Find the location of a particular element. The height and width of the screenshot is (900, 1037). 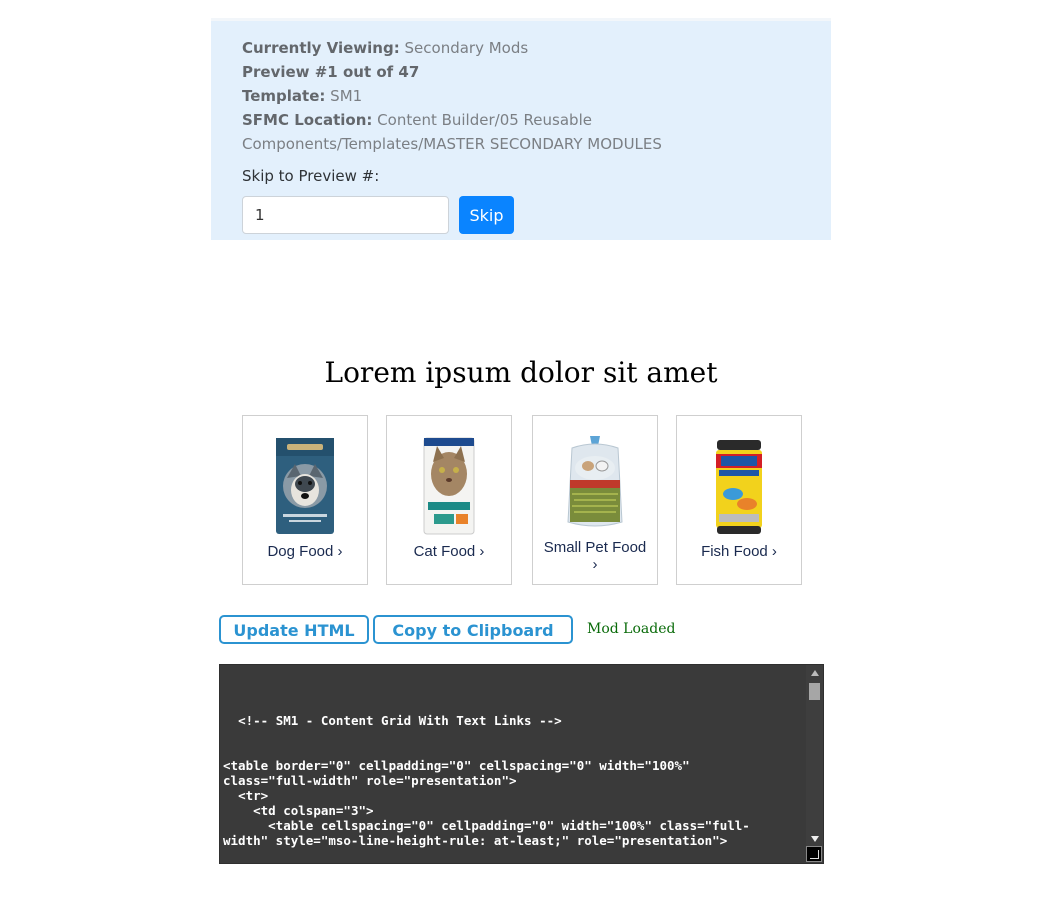

chevron-right-icon: › is located at coordinates (595, 564).